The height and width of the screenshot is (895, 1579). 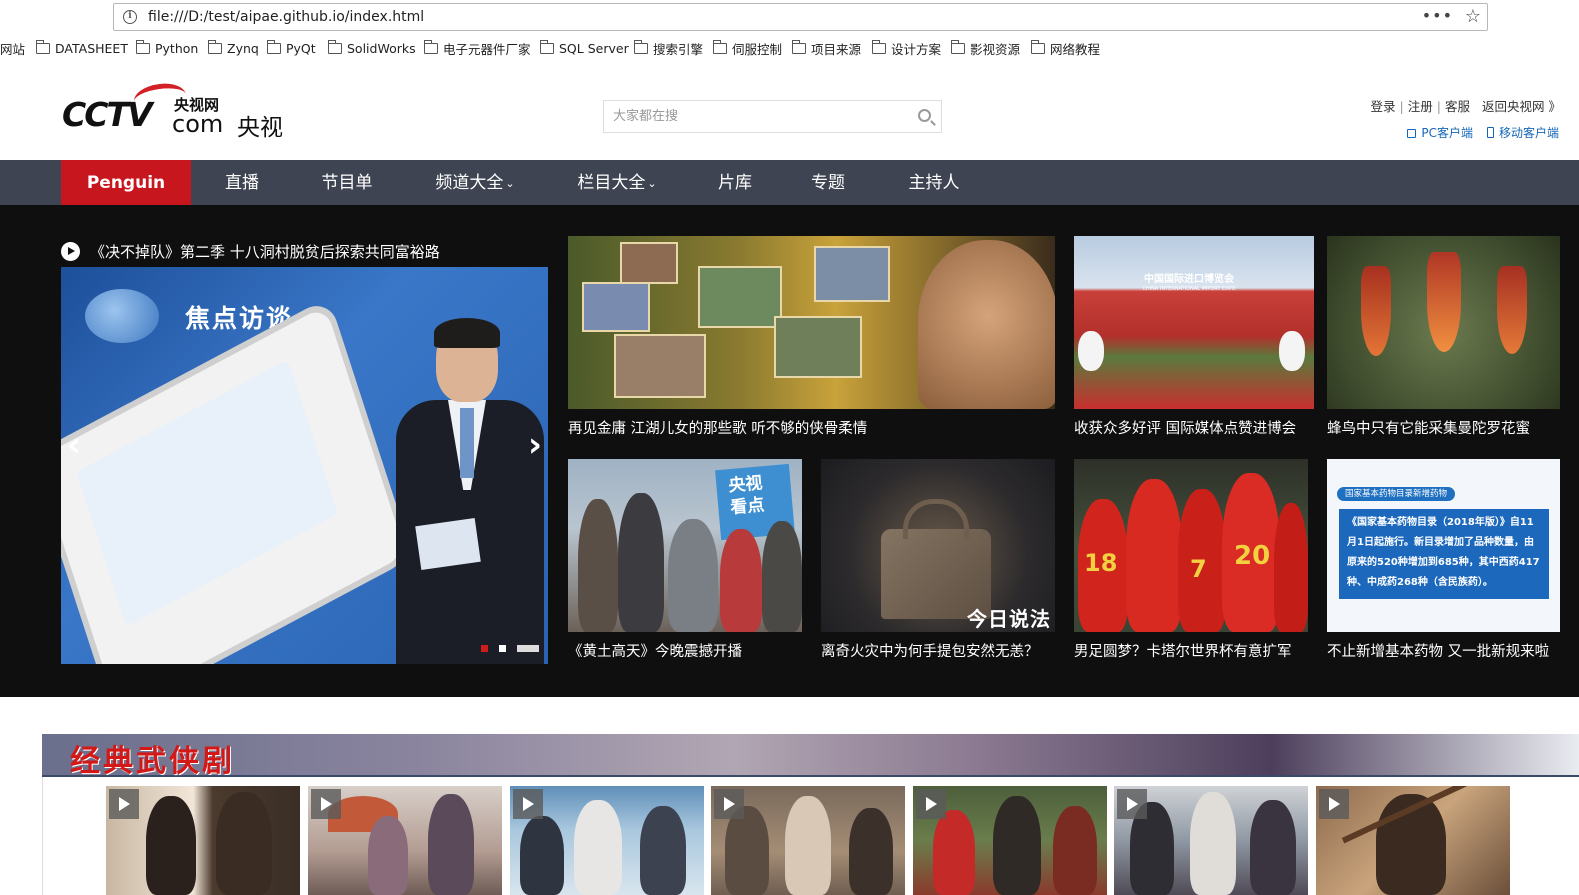 What do you see at coordinates (250, 251) in the screenshot?
I see `headline-link: 《决不掉队》第二季 十八洞村脱贫后探索共同富裕路` at bounding box center [250, 251].